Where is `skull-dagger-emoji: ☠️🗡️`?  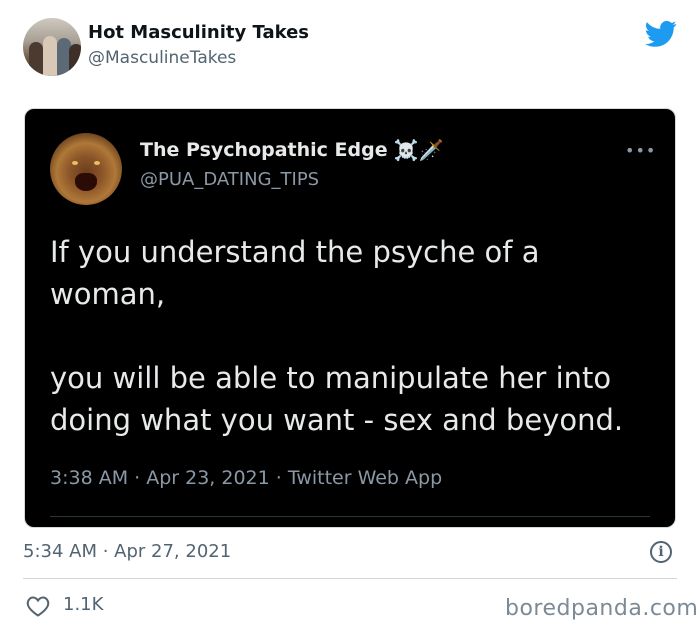
skull-dagger-emoji: ☠️🗡️ is located at coordinates (418, 150).